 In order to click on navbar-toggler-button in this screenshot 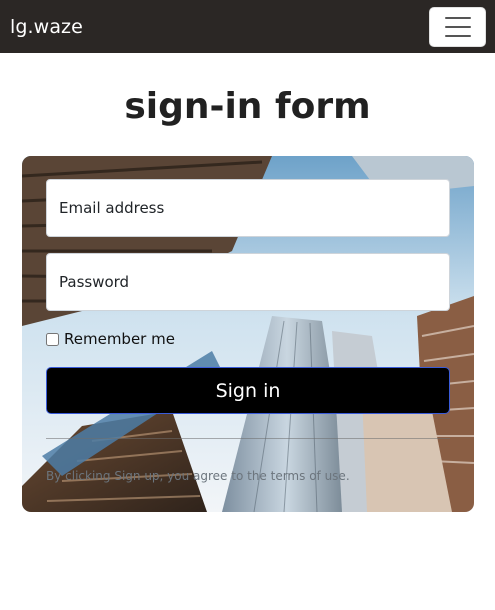, I will do `click(457, 26)`.